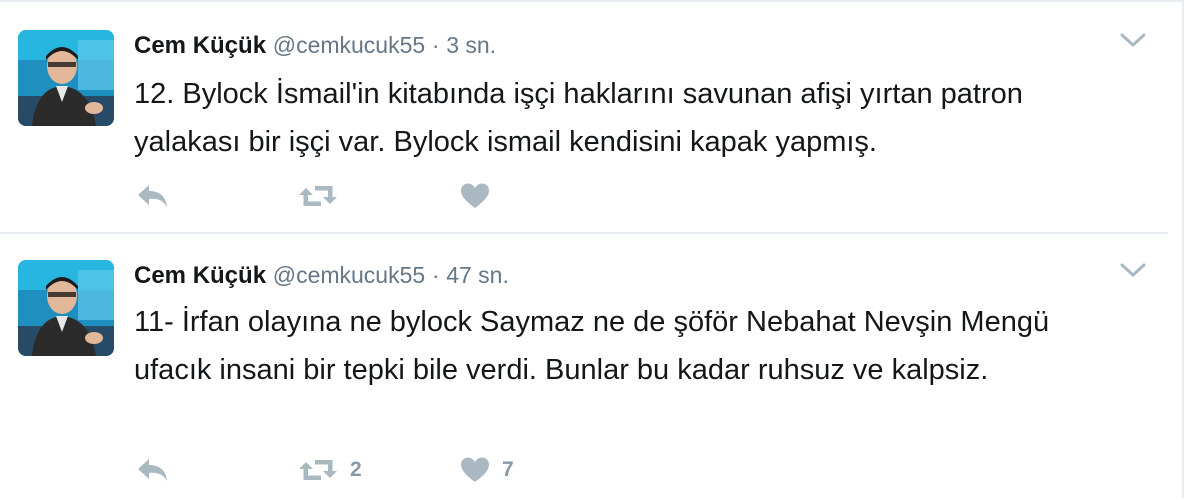 The height and width of the screenshot is (500, 1184). Describe the element at coordinates (477, 275) in the screenshot. I see `timestamp: 47 sn.` at that location.